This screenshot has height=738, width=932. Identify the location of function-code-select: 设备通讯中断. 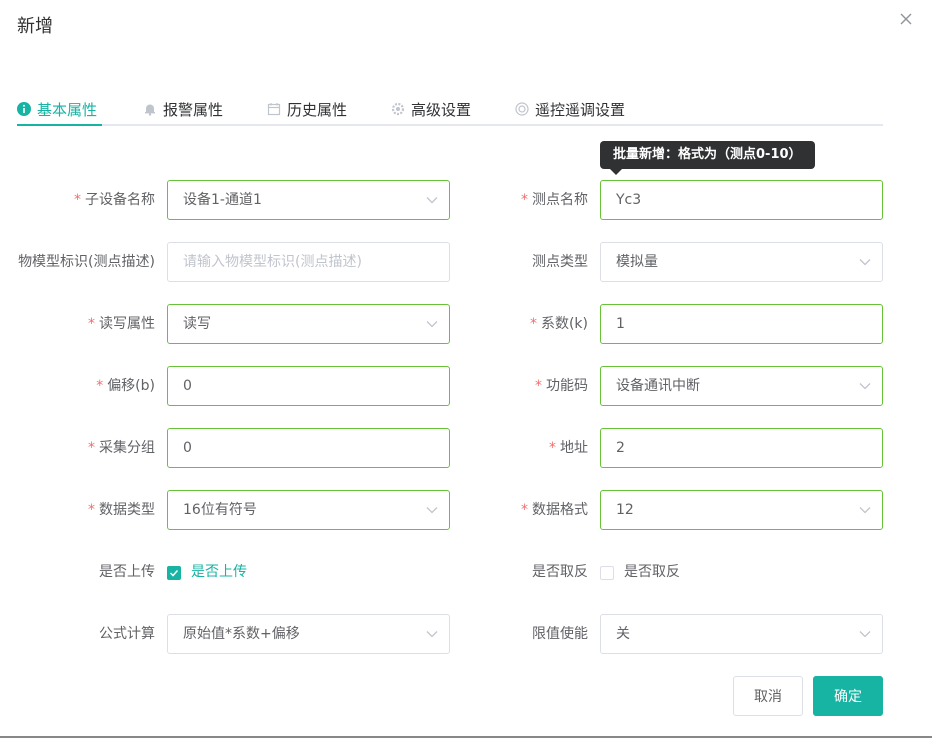
(741, 386).